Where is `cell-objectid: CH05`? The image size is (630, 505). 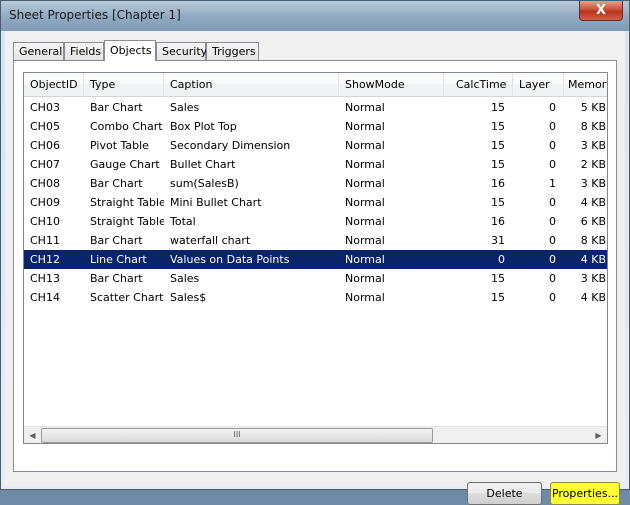 cell-objectid: CH05 is located at coordinates (45, 126).